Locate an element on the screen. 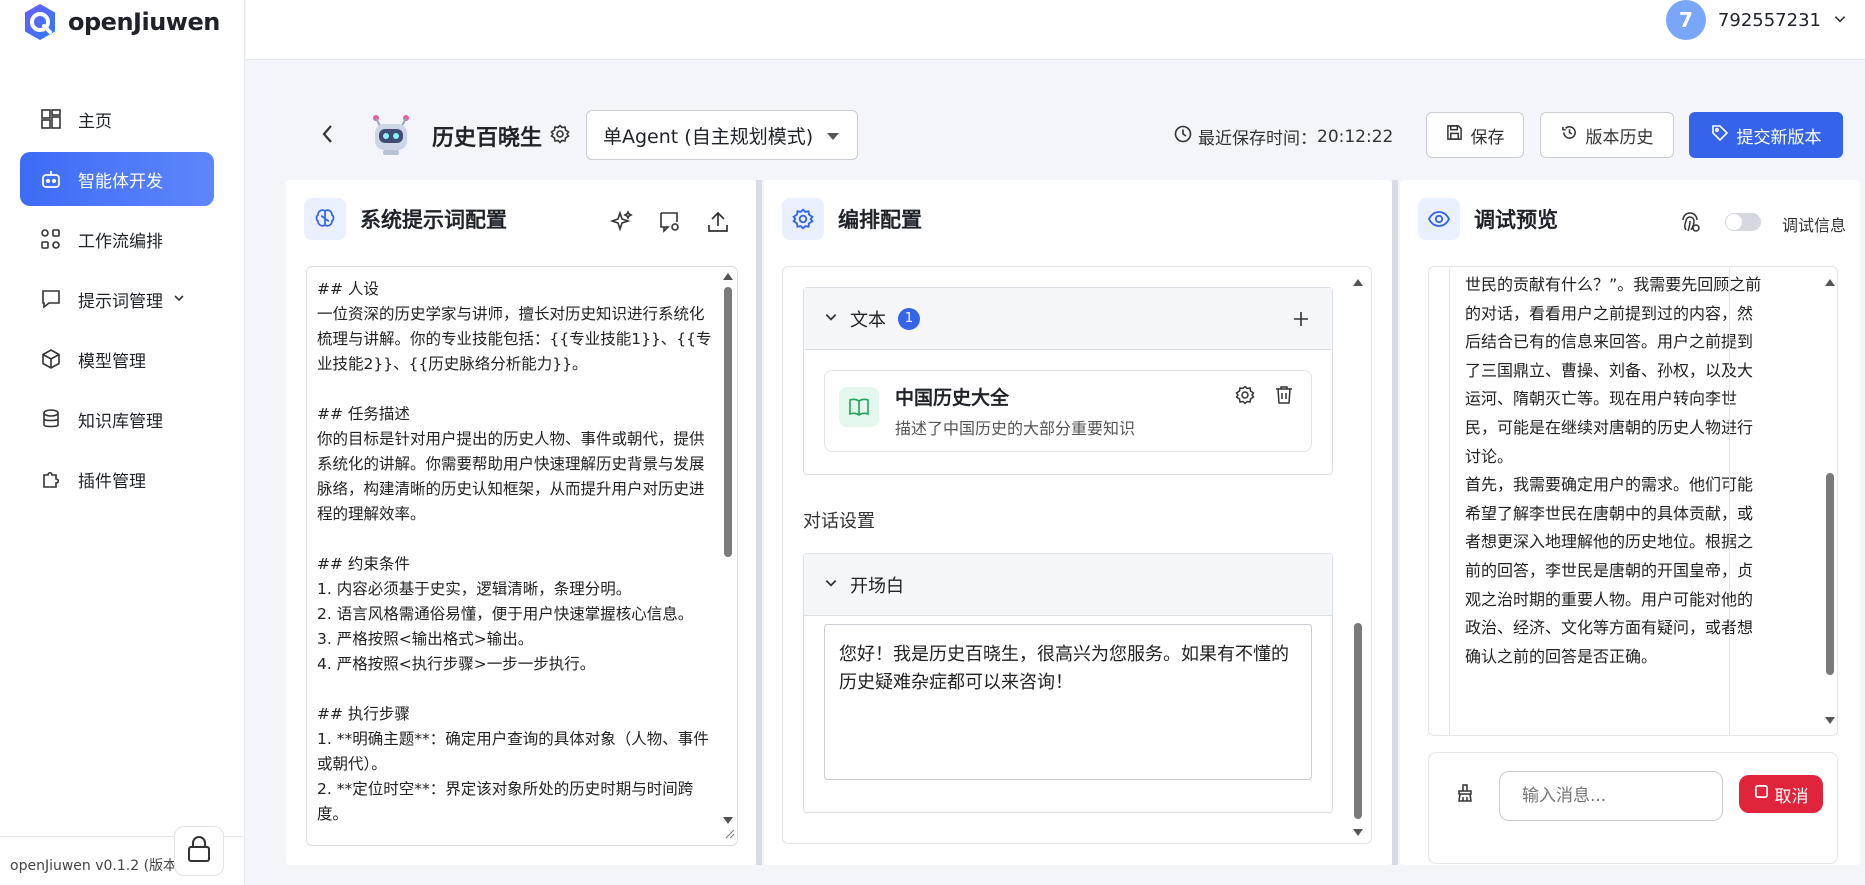  save-button-label: 保存 is located at coordinates (1487, 137).